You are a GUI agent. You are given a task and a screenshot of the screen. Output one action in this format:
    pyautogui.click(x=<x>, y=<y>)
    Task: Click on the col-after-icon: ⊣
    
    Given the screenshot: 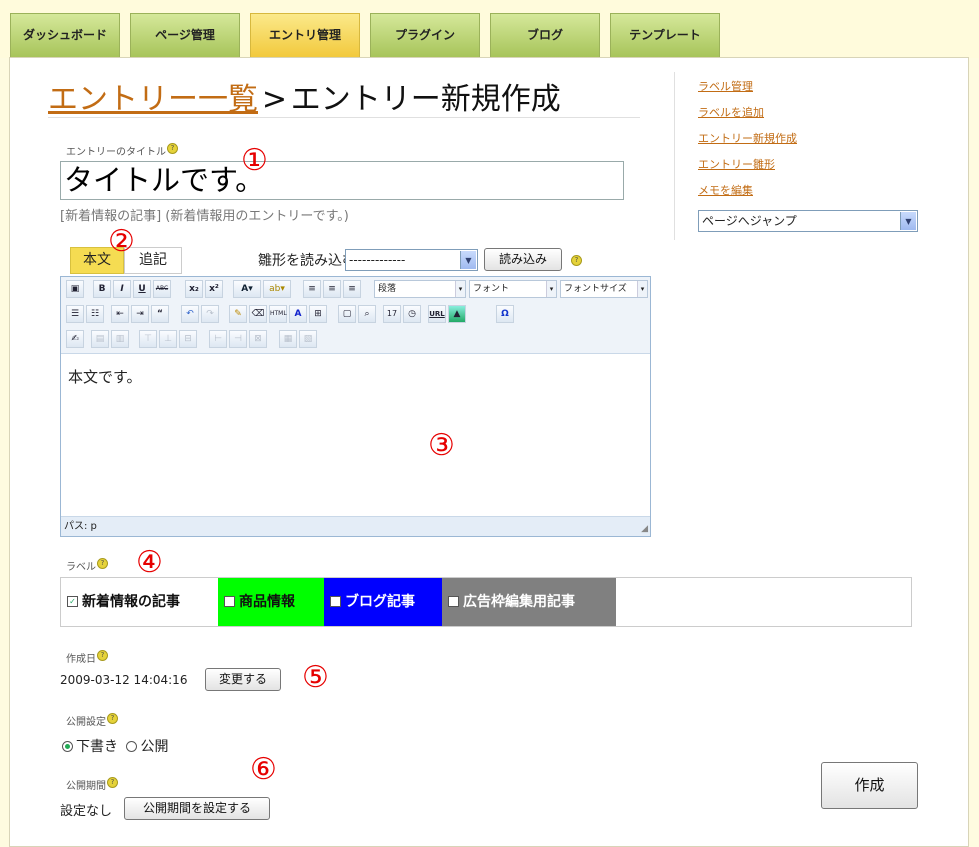 What is the action you would take?
    pyautogui.click(x=238, y=339)
    